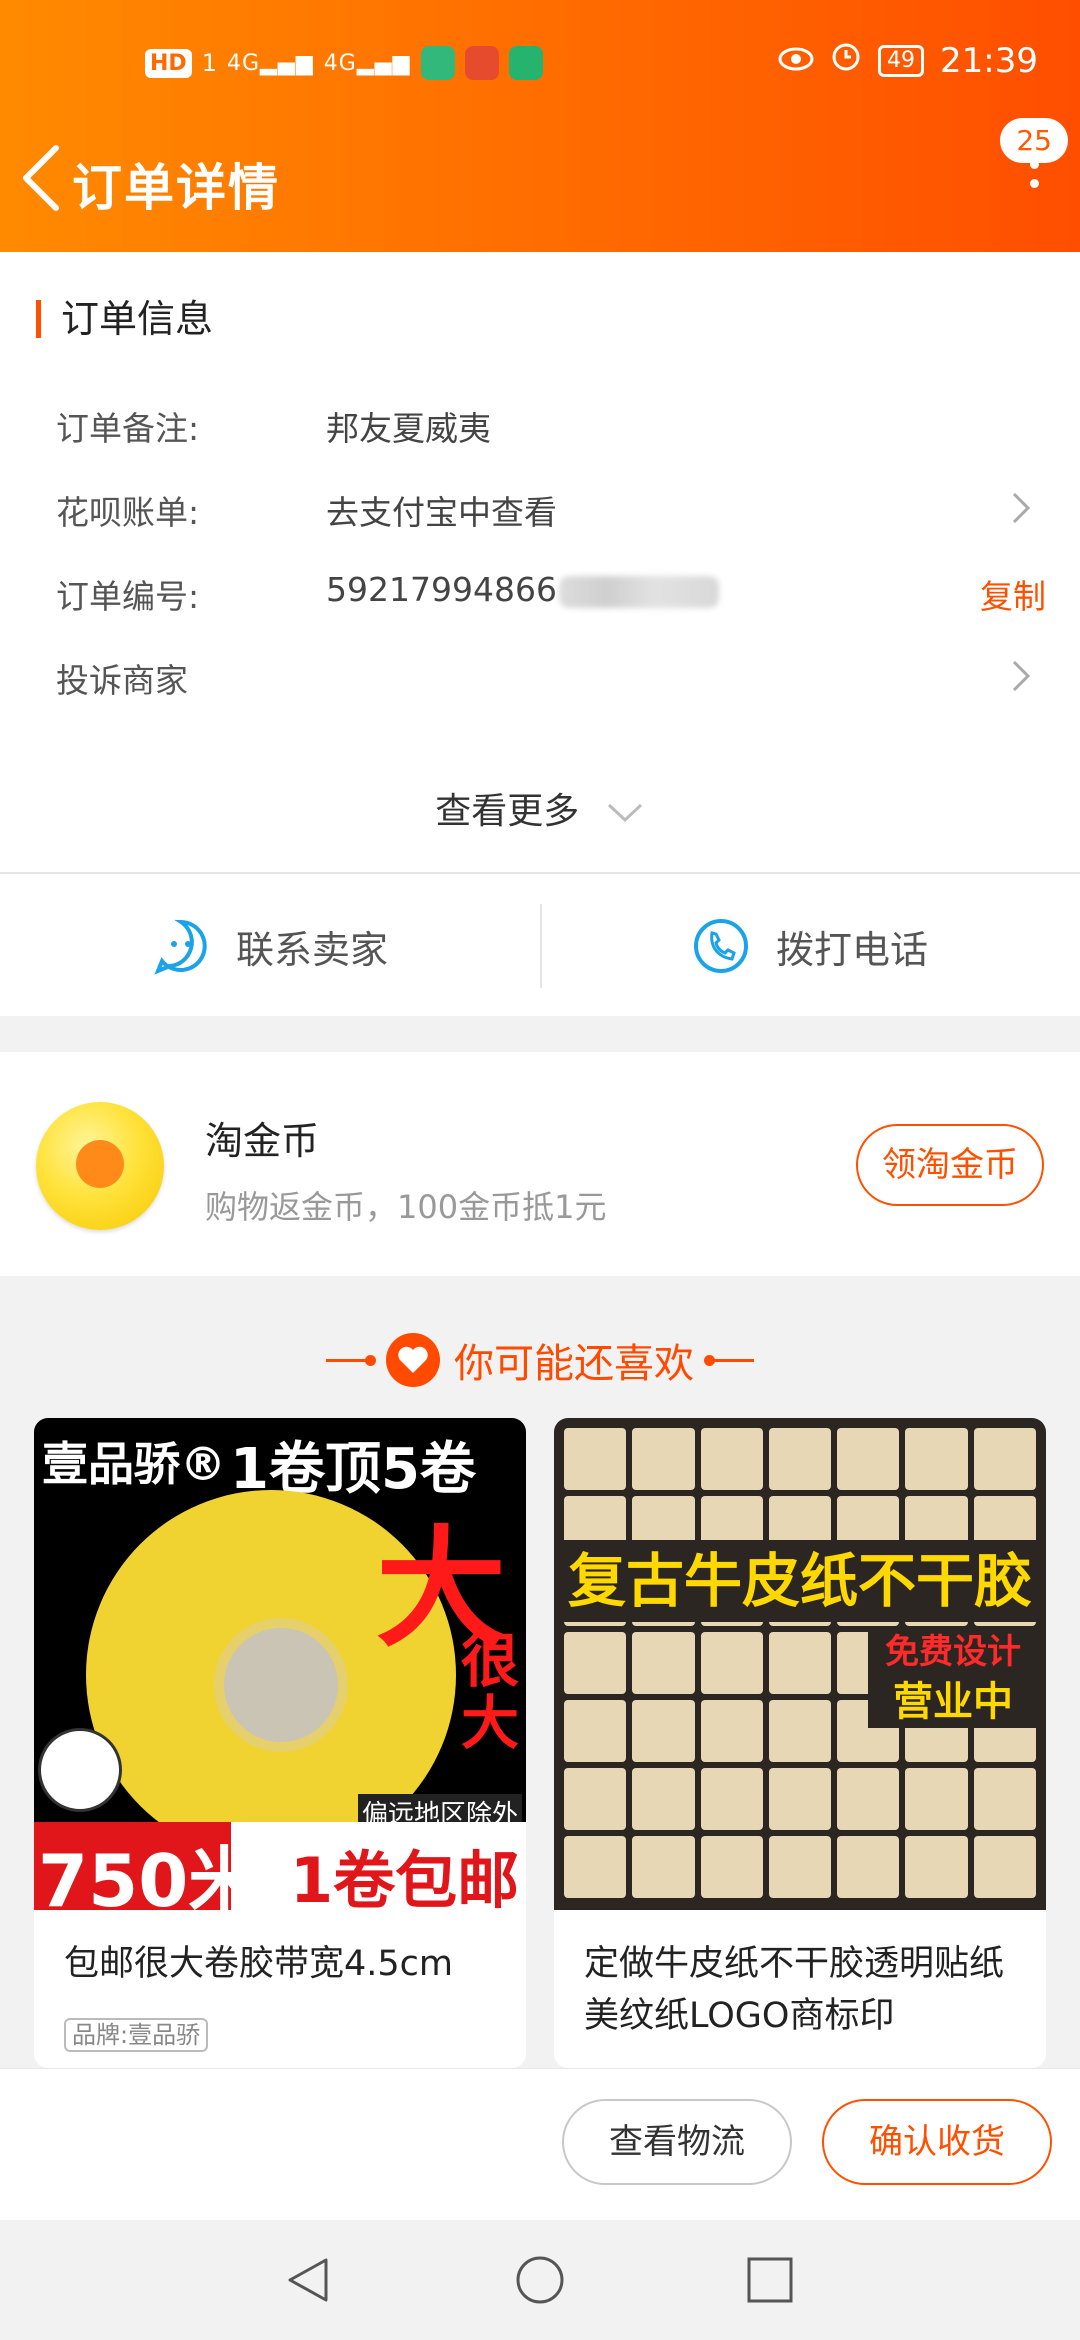 The height and width of the screenshot is (2340, 1080). What do you see at coordinates (1034, 185) in the screenshot?
I see `more-options-icon` at bounding box center [1034, 185].